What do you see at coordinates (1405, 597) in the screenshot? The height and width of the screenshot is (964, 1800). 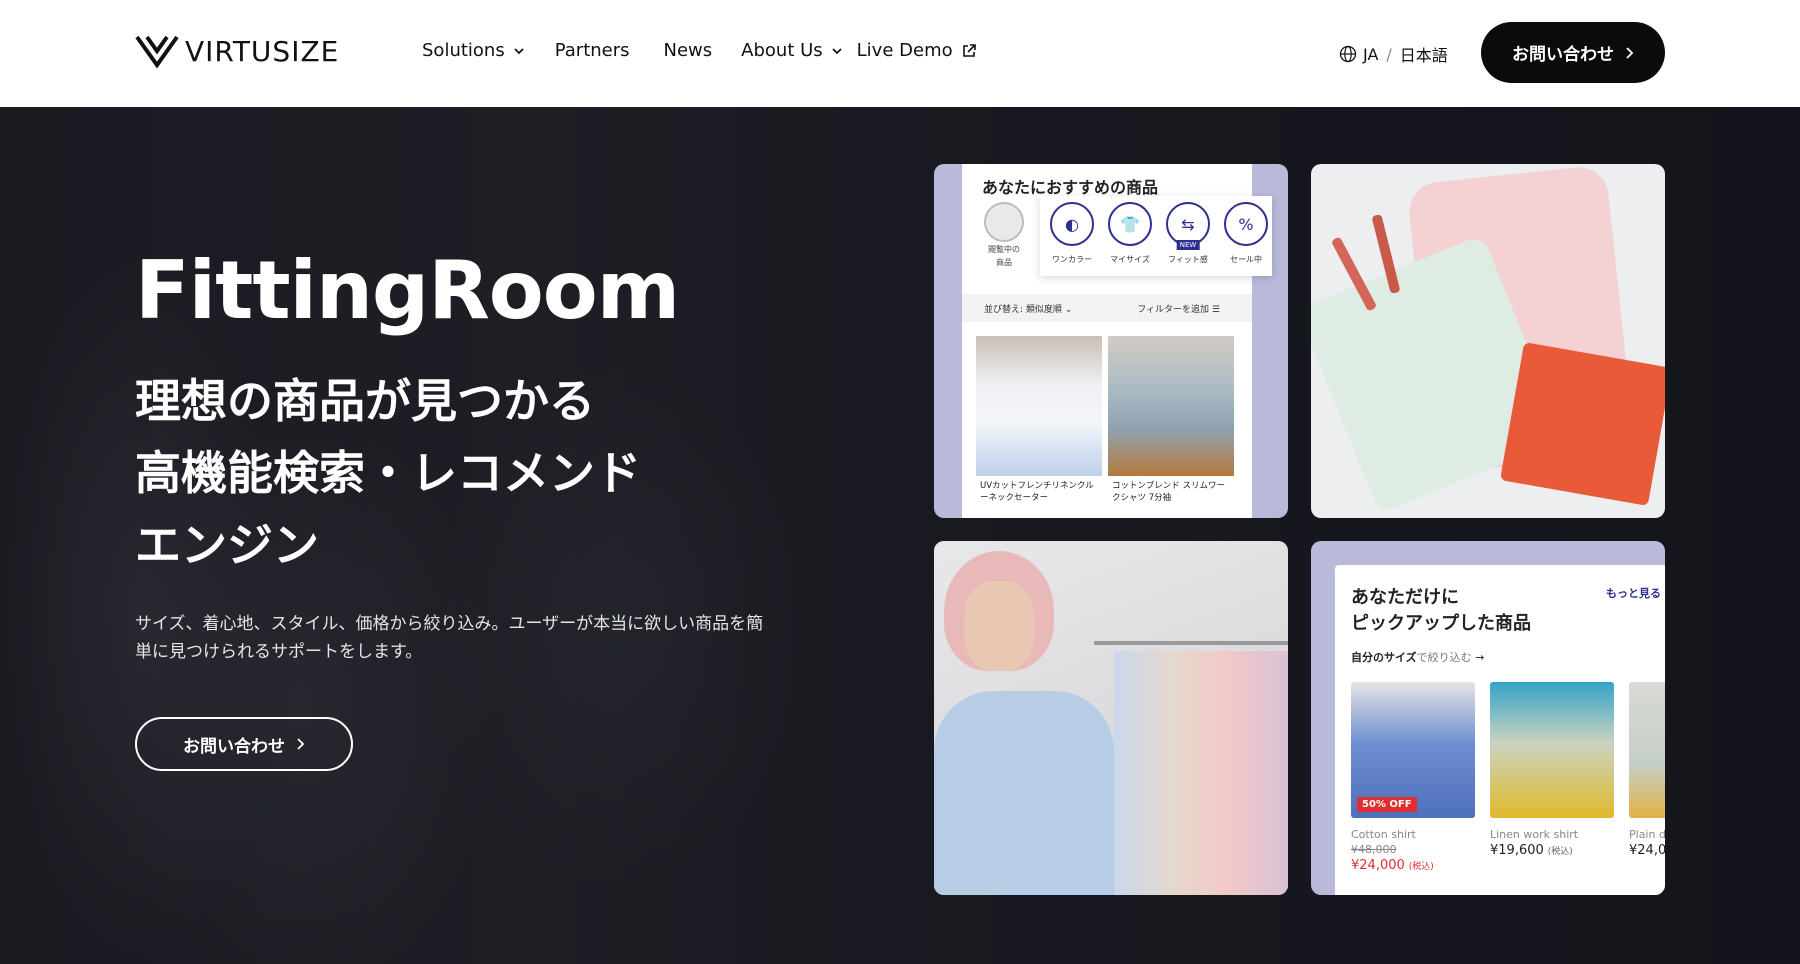 I see `picked-title-line: あなただけに` at bounding box center [1405, 597].